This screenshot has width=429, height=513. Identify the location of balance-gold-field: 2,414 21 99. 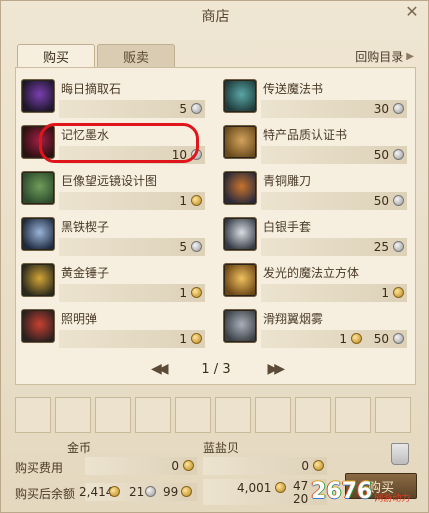
(138, 492).